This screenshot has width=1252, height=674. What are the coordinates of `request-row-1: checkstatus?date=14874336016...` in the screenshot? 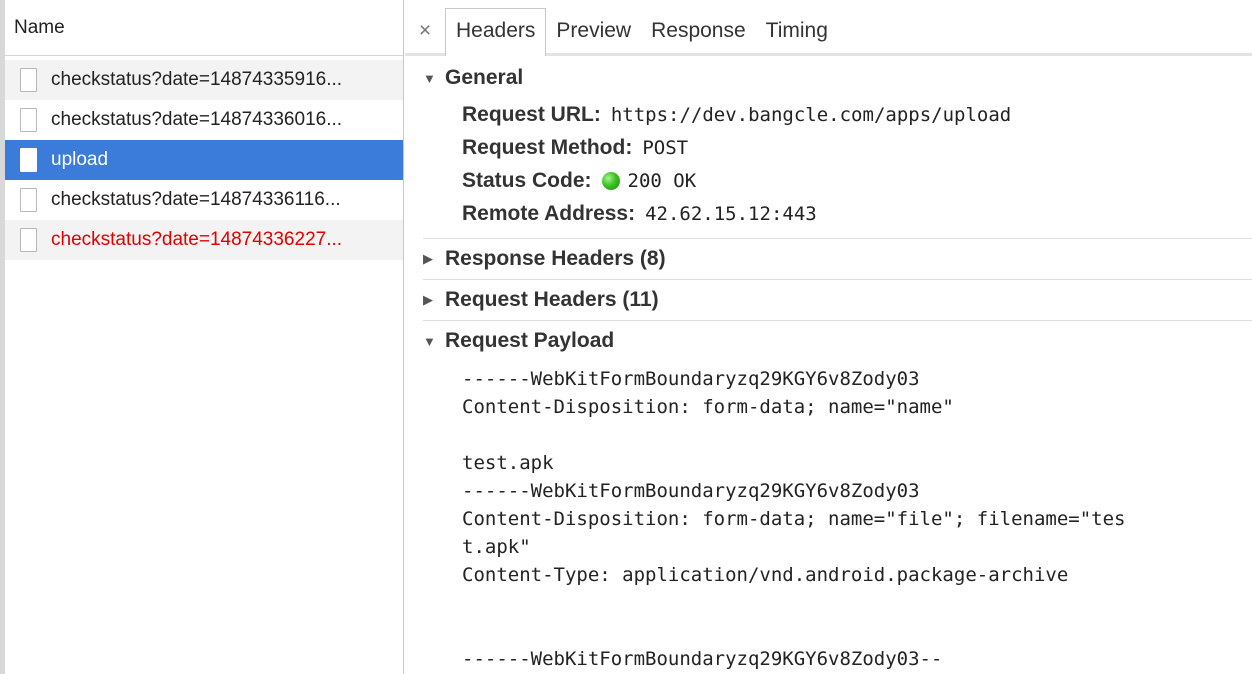 It's located at (204, 120).